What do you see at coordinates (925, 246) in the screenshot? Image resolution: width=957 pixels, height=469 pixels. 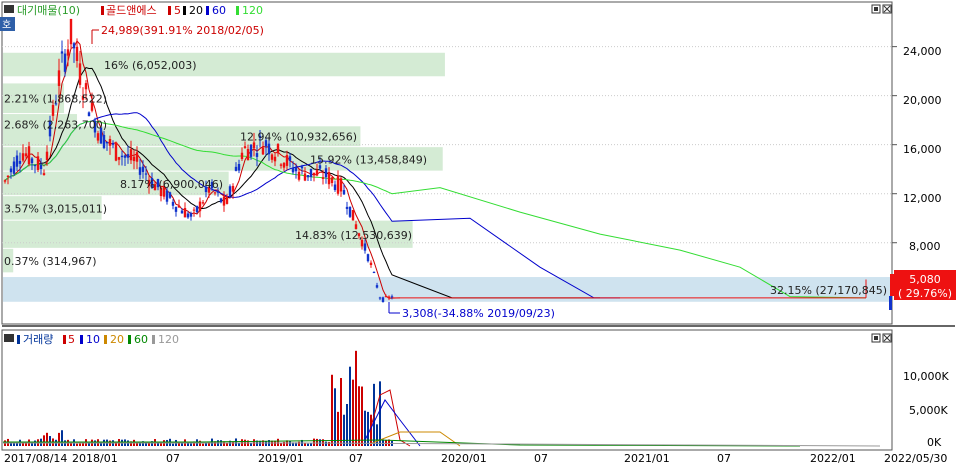 I see `y-tick-8000: 8,000` at bounding box center [925, 246].